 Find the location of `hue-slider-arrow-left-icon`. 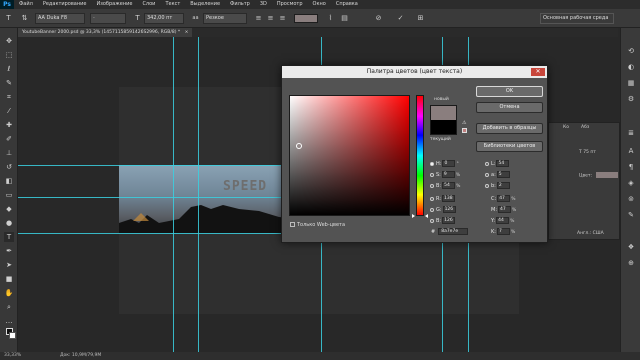

hue-slider-arrow-left-icon is located at coordinates (413, 216).